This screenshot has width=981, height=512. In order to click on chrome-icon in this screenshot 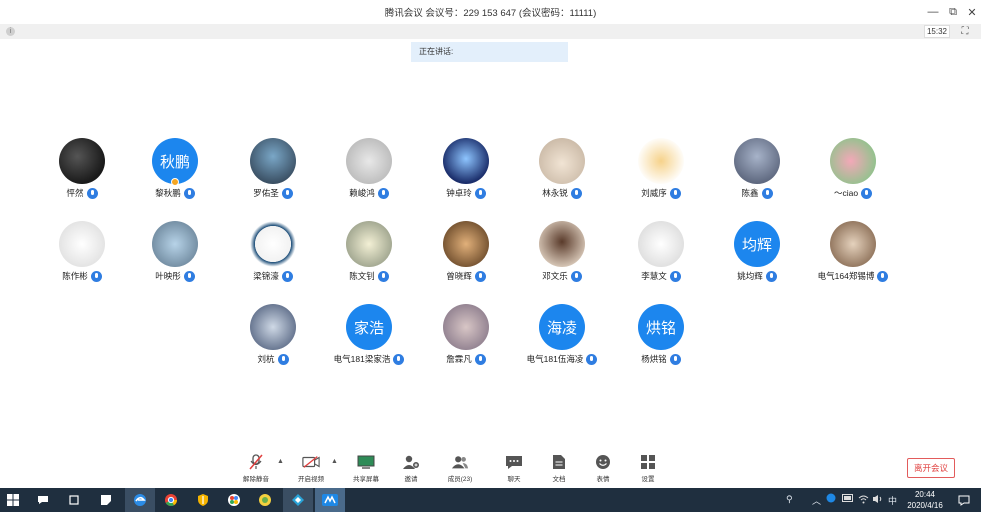, I will do `click(171, 500)`.